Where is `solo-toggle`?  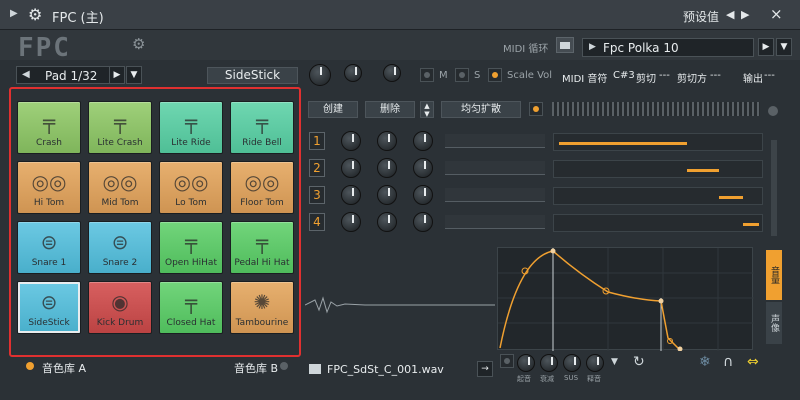
solo-toggle is located at coordinates (462, 75).